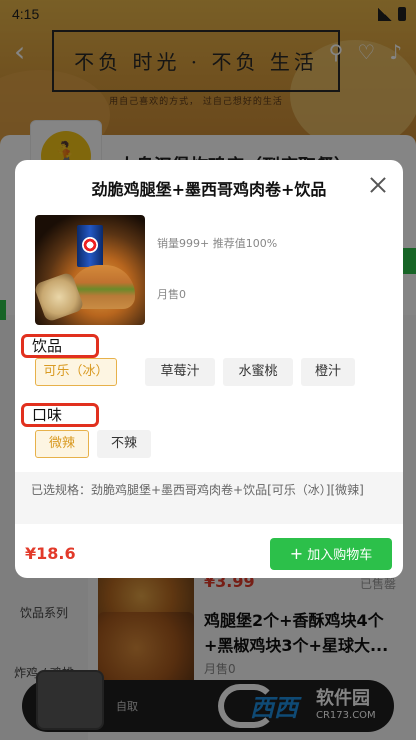 The height and width of the screenshot is (740, 416). What do you see at coordinates (62, 444) in the screenshot?
I see `option-mild-spicy: 微辣` at bounding box center [62, 444].